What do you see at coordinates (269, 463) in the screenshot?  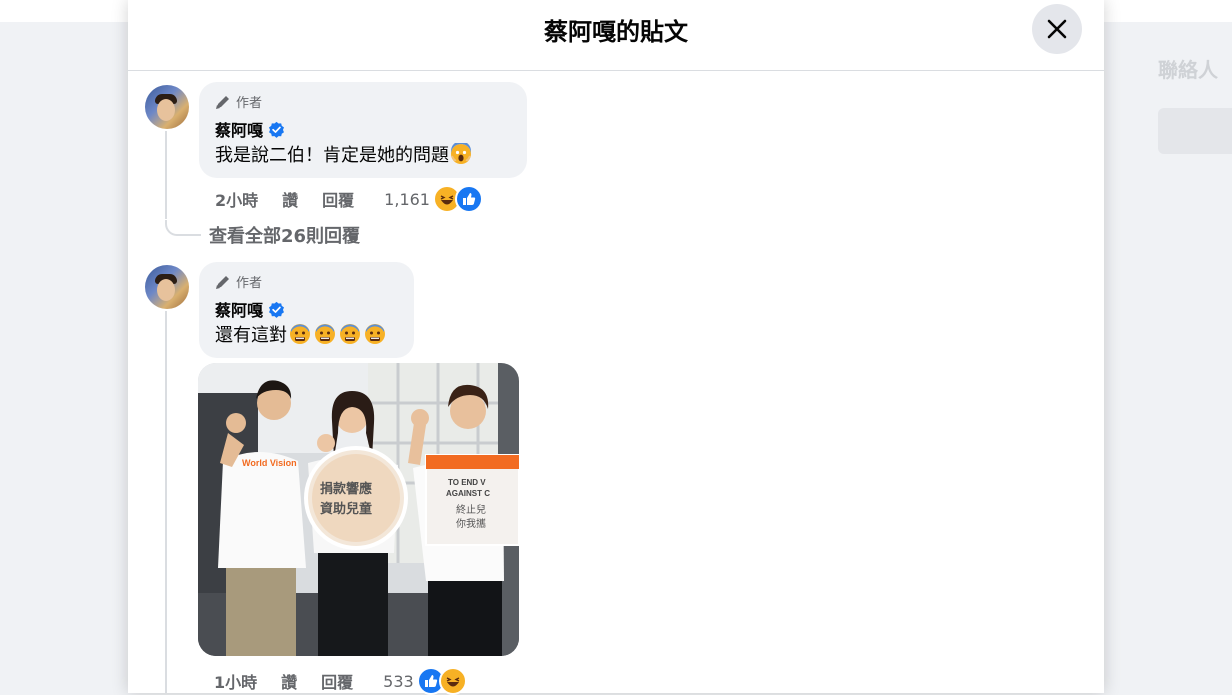 I see `shirt-logo-text: World Vision` at bounding box center [269, 463].